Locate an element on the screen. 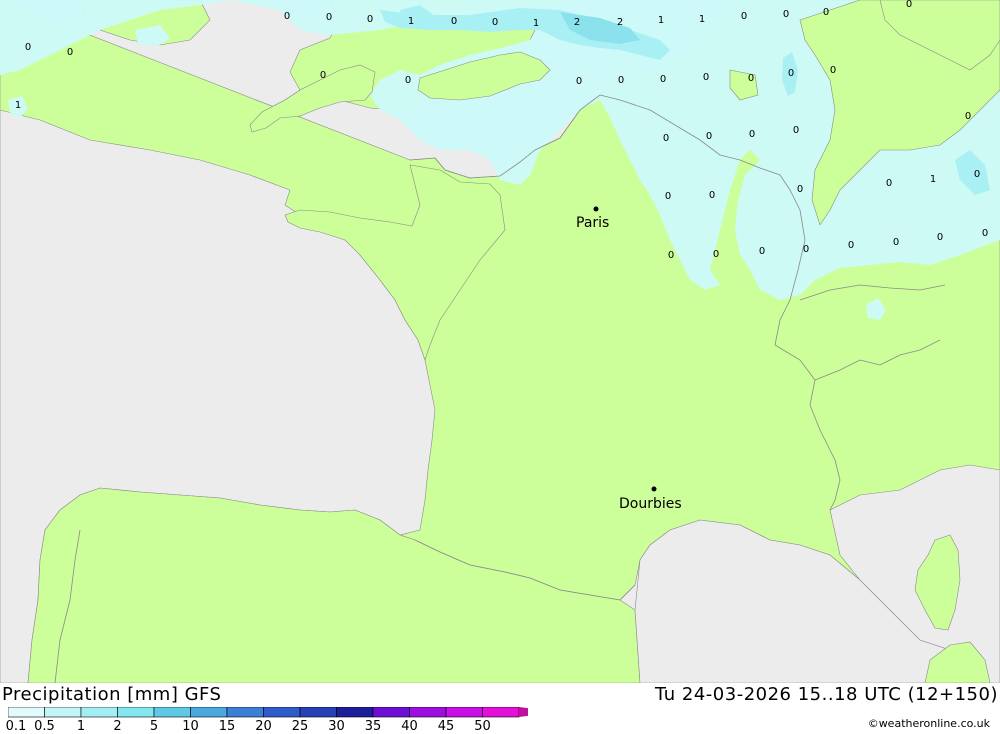  city-paris-label: Paris is located at coordinates (592, 223).